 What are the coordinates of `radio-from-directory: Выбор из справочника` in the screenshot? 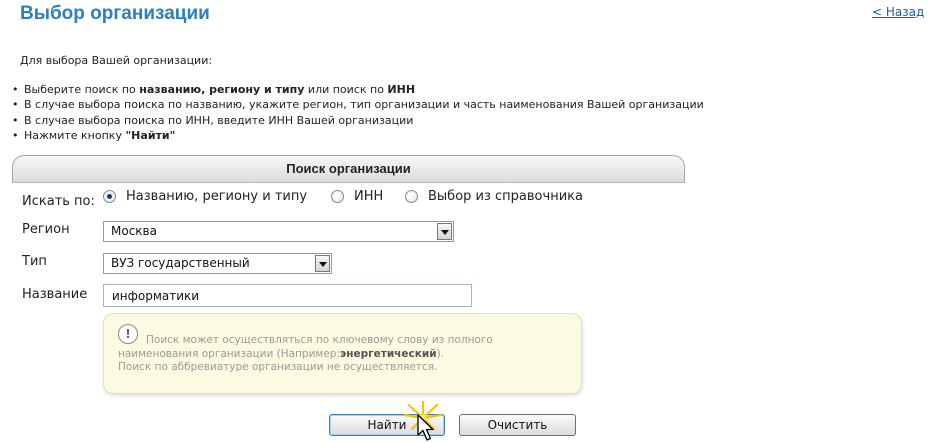 It's located at (494, 196).